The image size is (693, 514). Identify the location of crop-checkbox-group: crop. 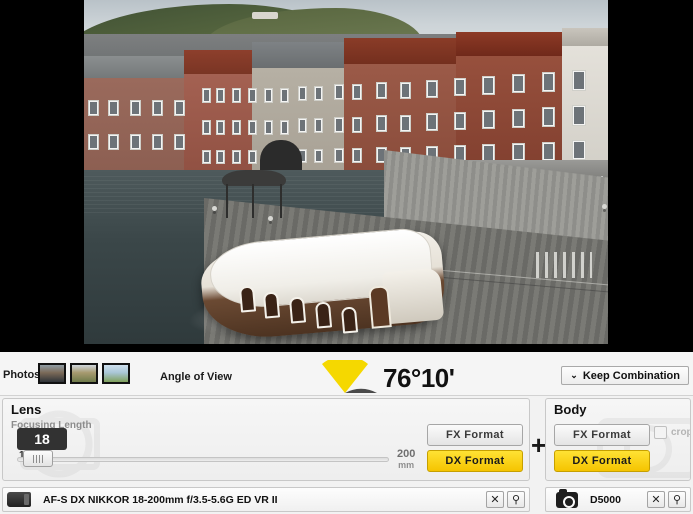
(672, 432).